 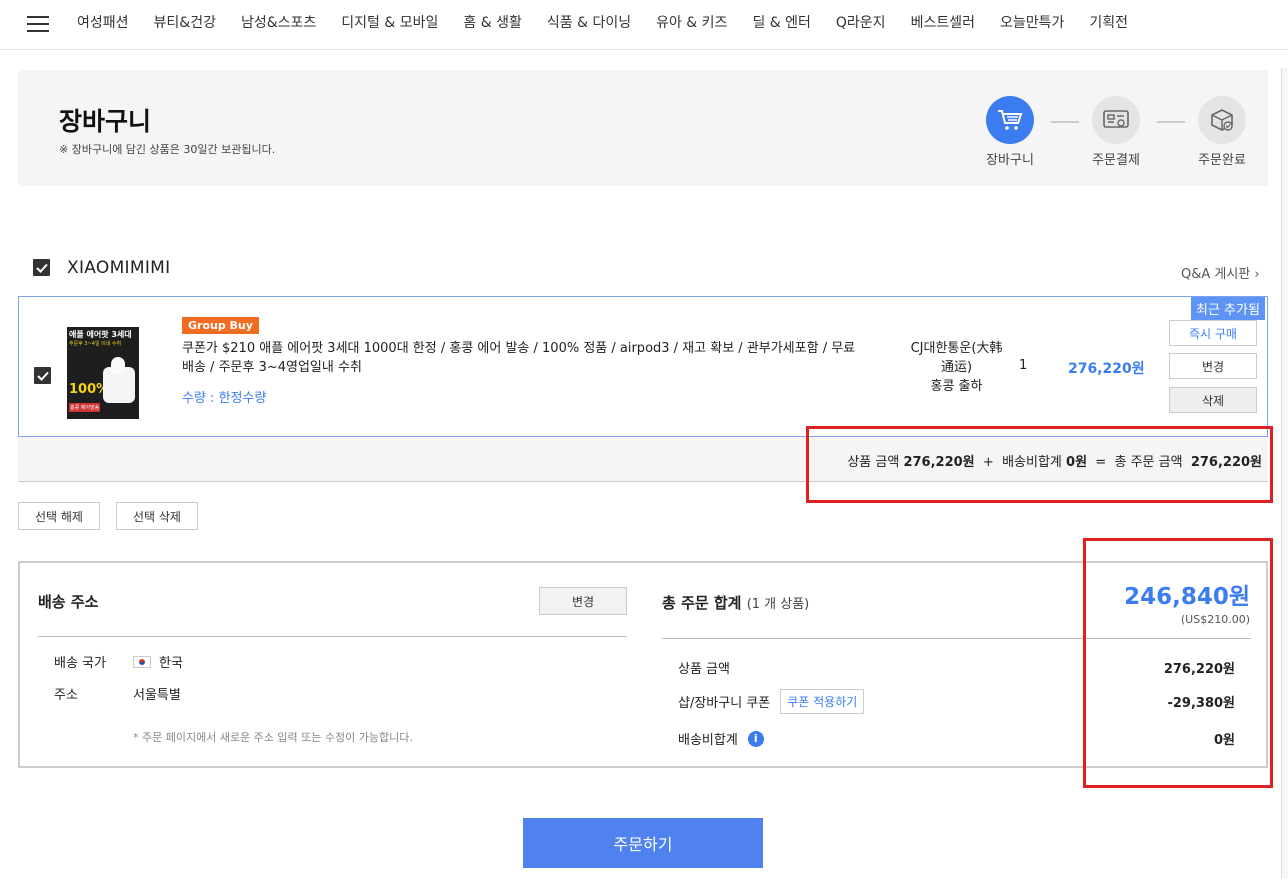 What do you see at coordinates (1201, 703) in the screenshot?
I see `summary-coupon-value: -29,380원` at bounding box center [1201, 703].